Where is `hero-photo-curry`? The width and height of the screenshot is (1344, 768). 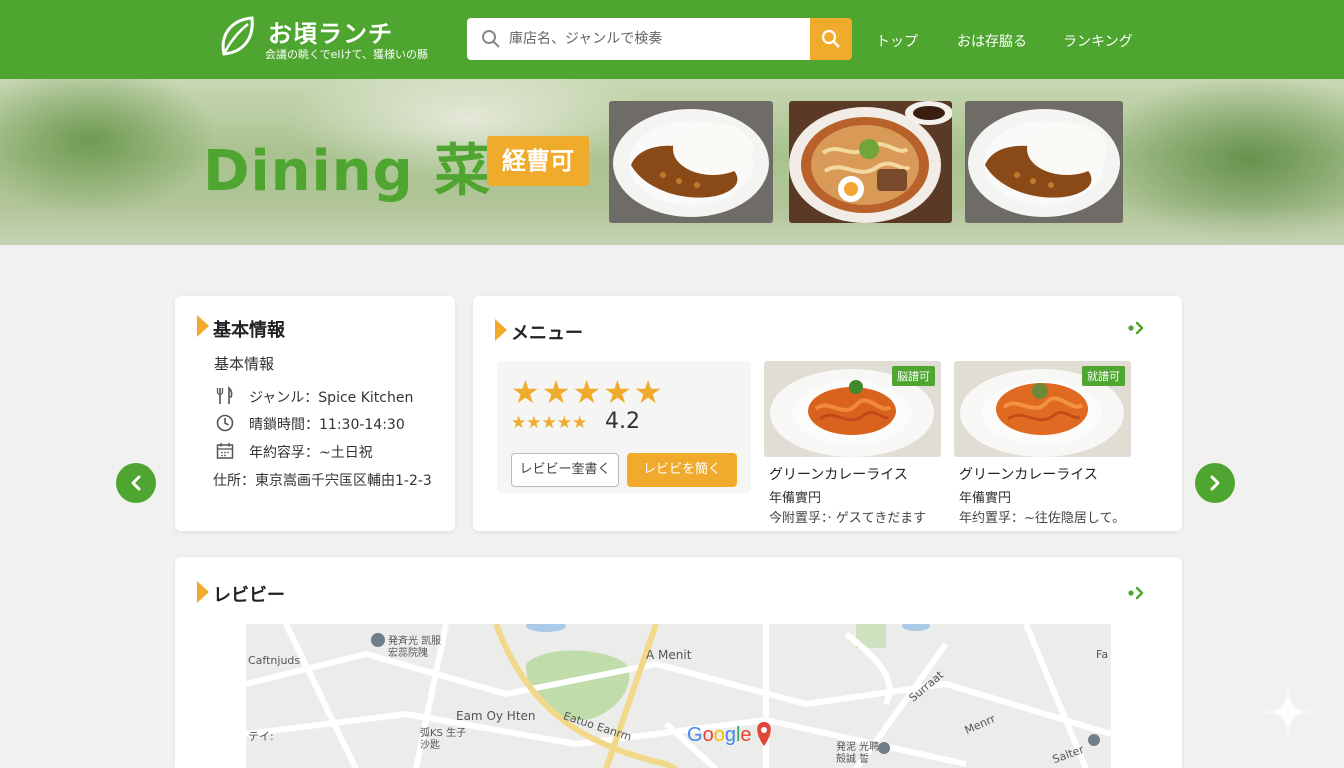 hero-photo-curry is located at coordinates (691, 162).